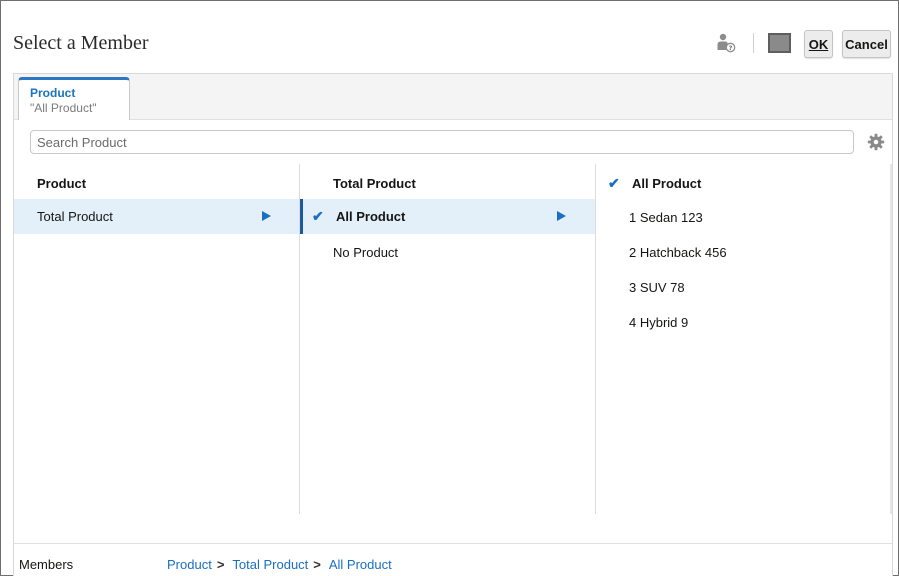 The image size is (899, 576). I want to click on list-item-label: No Product, so click(366, 252).